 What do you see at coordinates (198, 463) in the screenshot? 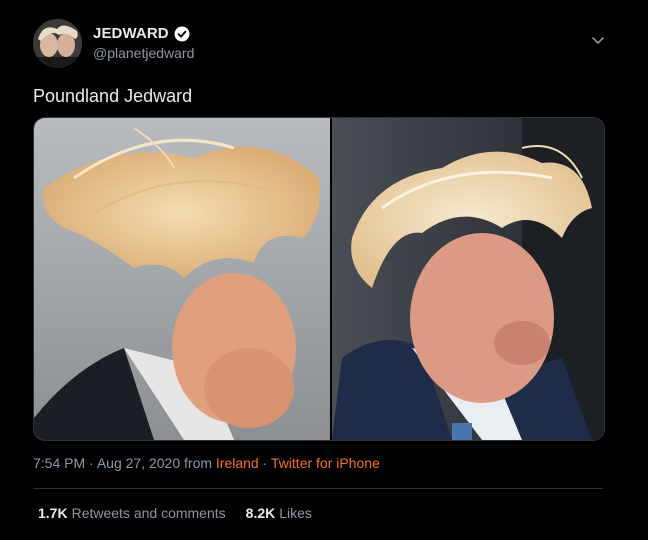
I see `from-label: from` at bounding box center [198, 463].